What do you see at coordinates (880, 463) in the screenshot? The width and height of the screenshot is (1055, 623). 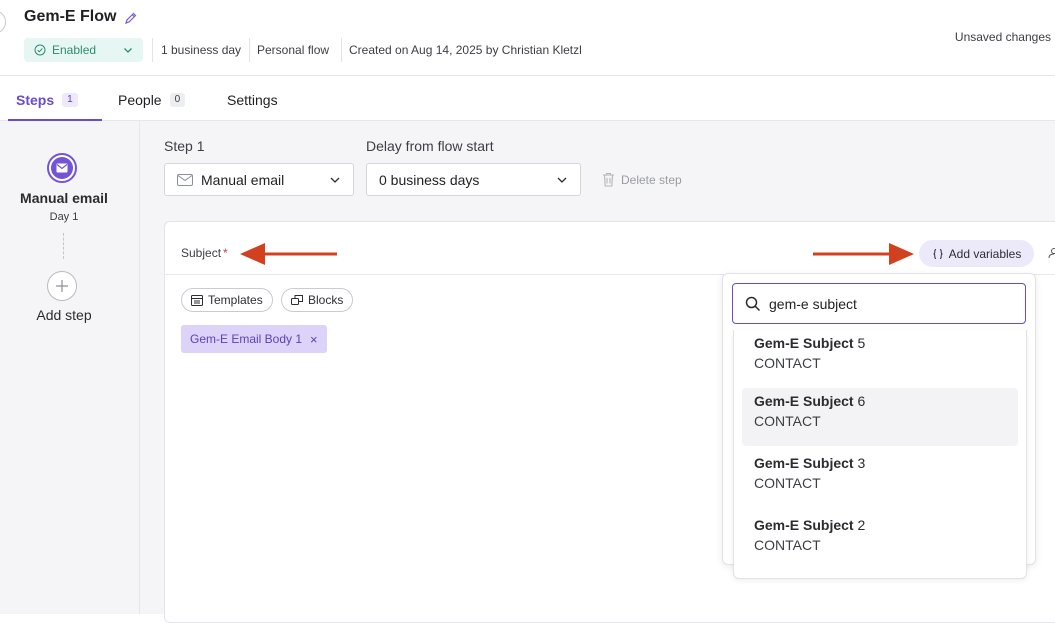 I see `variable-name: Gem-E Subject 3` at bounding box center [880, 463].